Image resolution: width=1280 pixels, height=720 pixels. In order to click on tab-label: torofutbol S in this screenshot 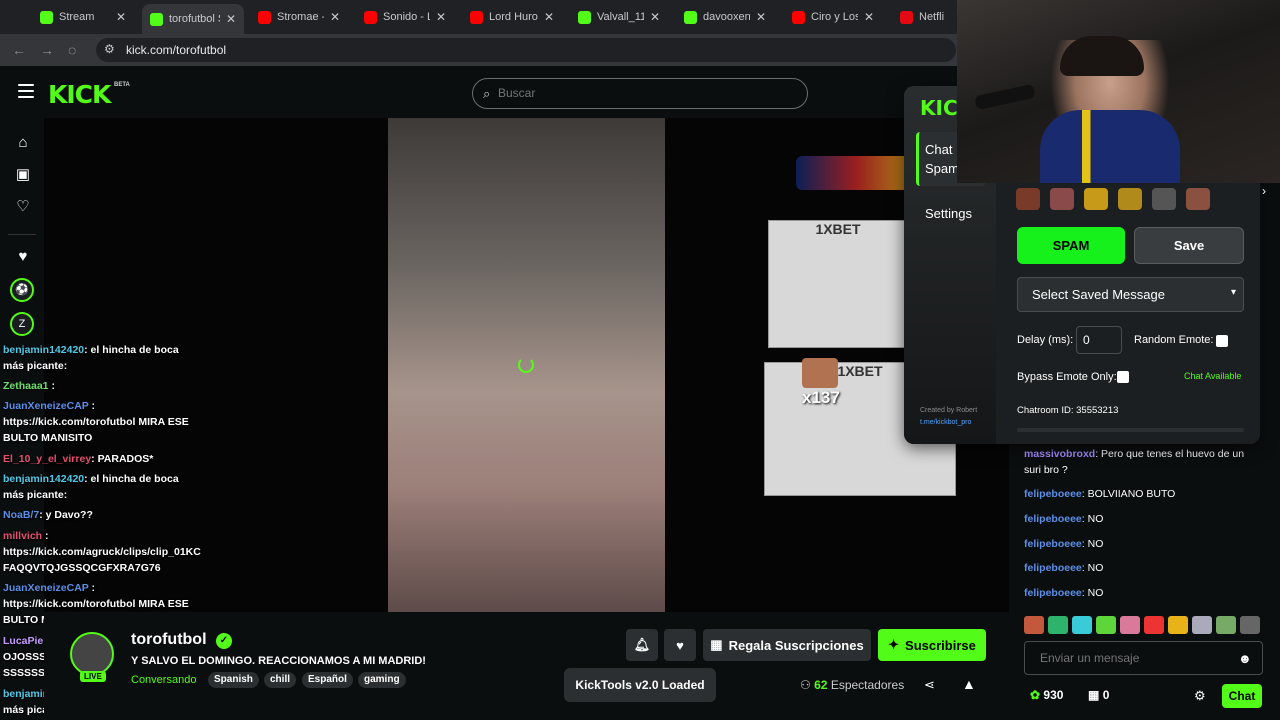, I will do `click(194, 19)`.